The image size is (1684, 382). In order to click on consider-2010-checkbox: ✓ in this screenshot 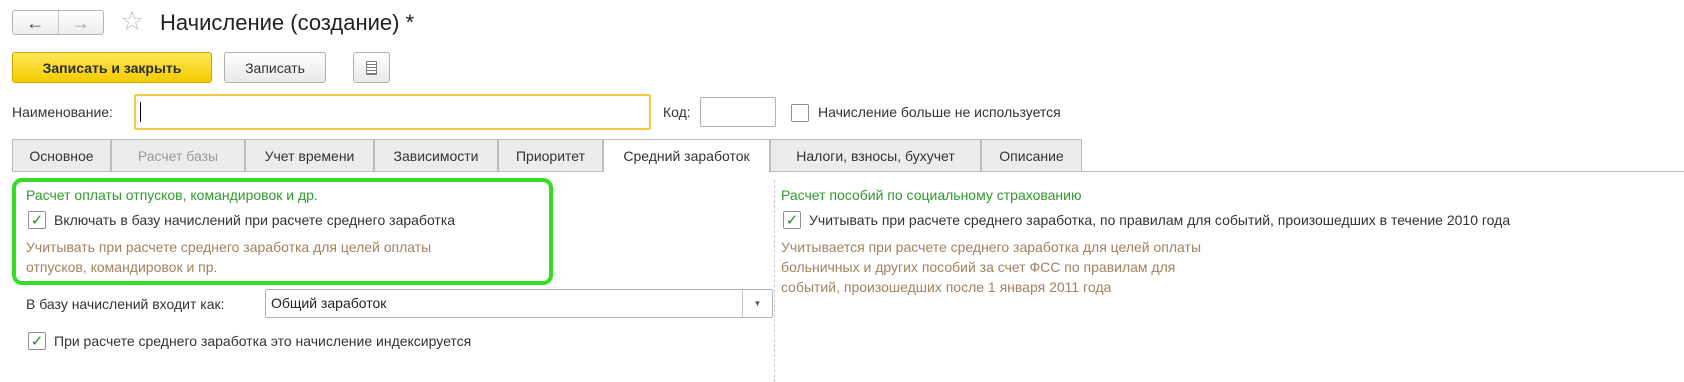, I will do `click(792, 220)`.